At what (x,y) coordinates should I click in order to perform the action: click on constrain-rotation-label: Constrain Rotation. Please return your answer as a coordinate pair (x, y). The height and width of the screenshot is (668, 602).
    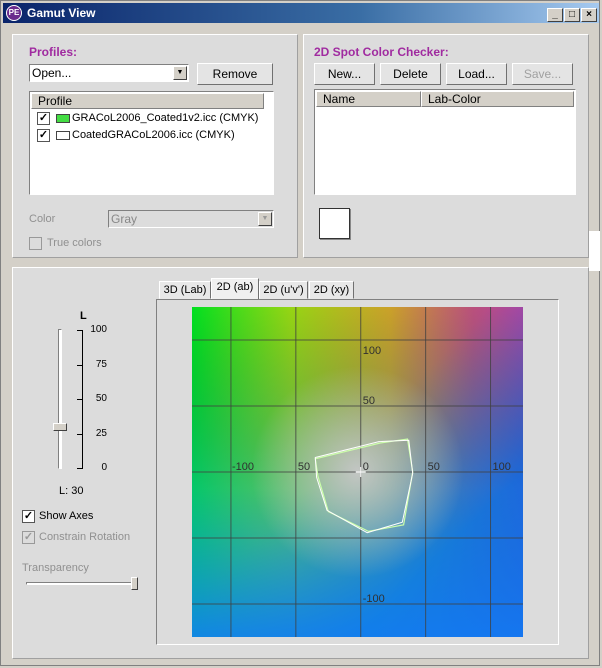
    Looking at the image, I should click on (85, 537).